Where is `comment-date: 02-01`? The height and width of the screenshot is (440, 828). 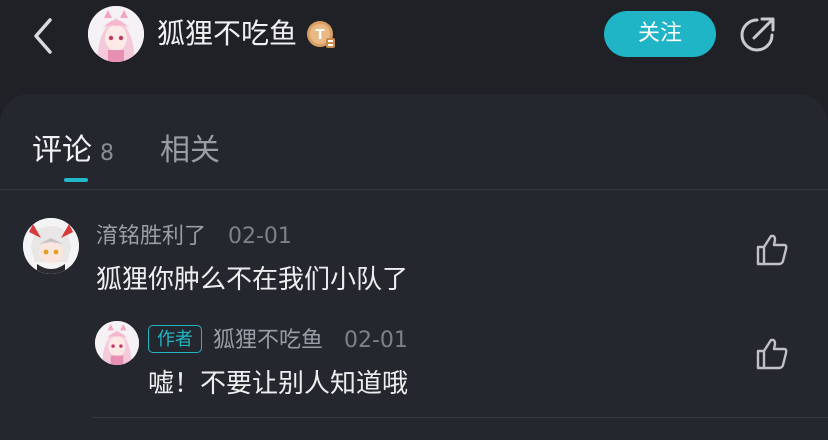
comment-date: 02-01 is located at coordinates (260, 236).